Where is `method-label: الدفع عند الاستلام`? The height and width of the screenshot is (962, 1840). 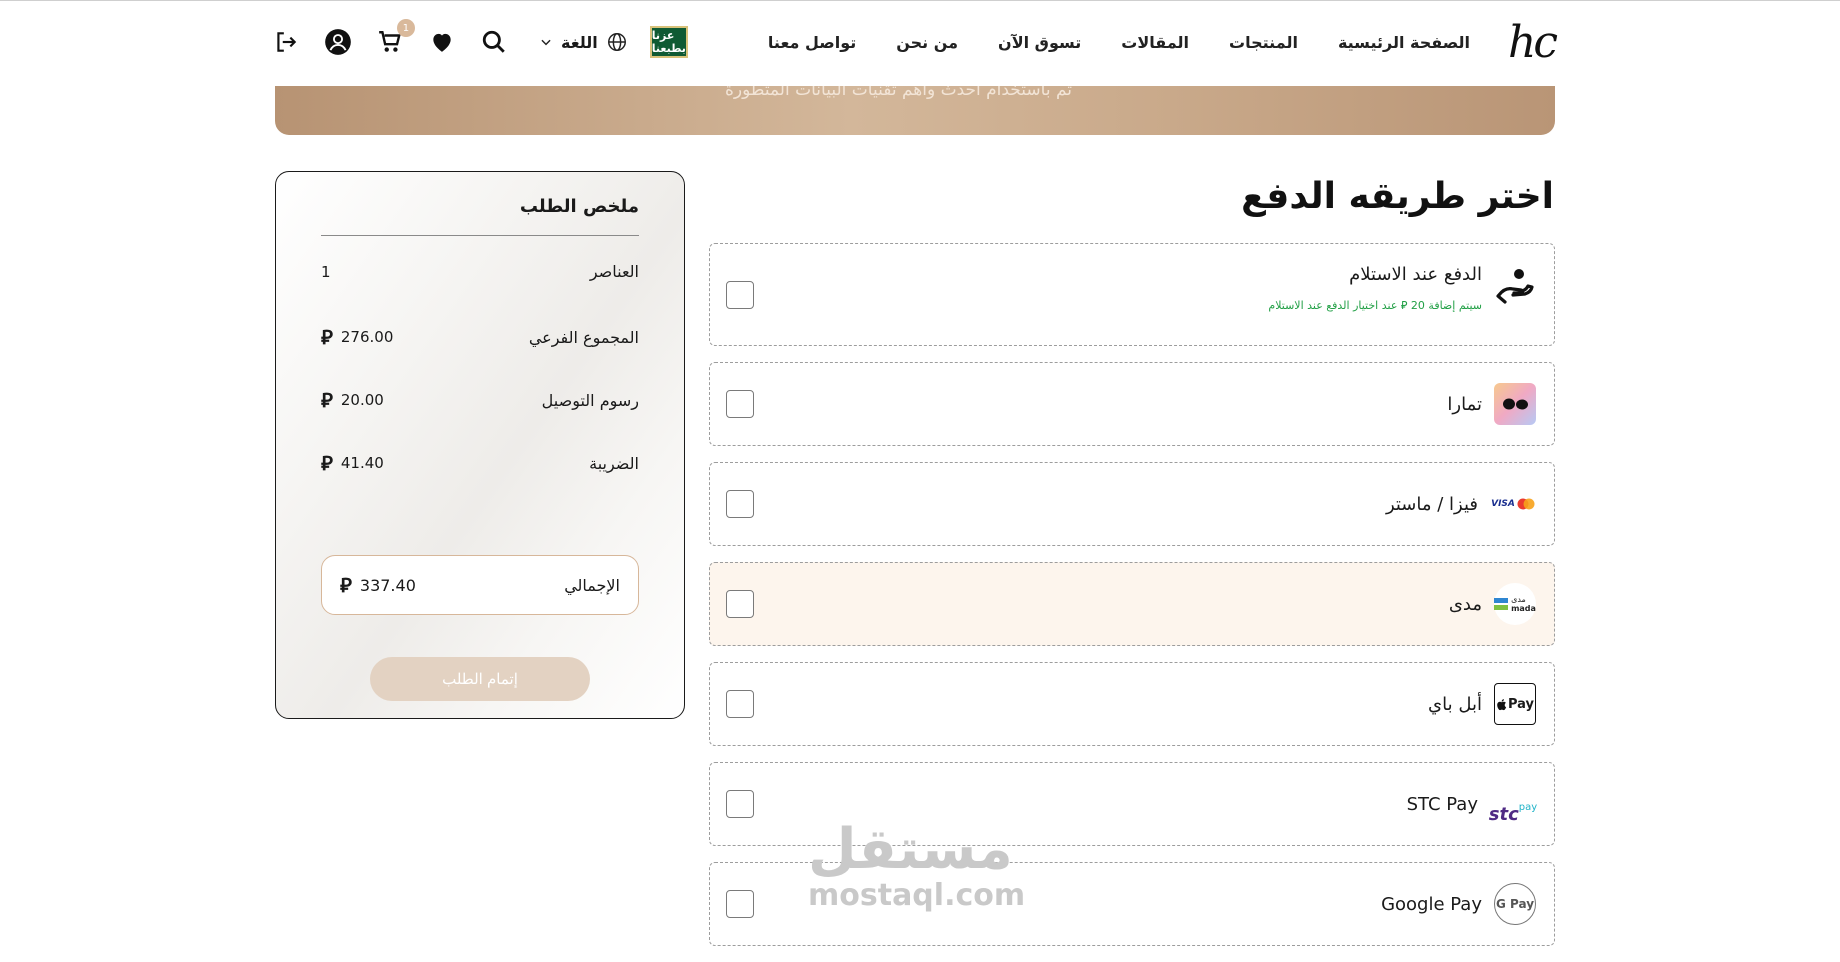 method-label: الدفع عند الاستلام is located at coordinates (1415, 274).